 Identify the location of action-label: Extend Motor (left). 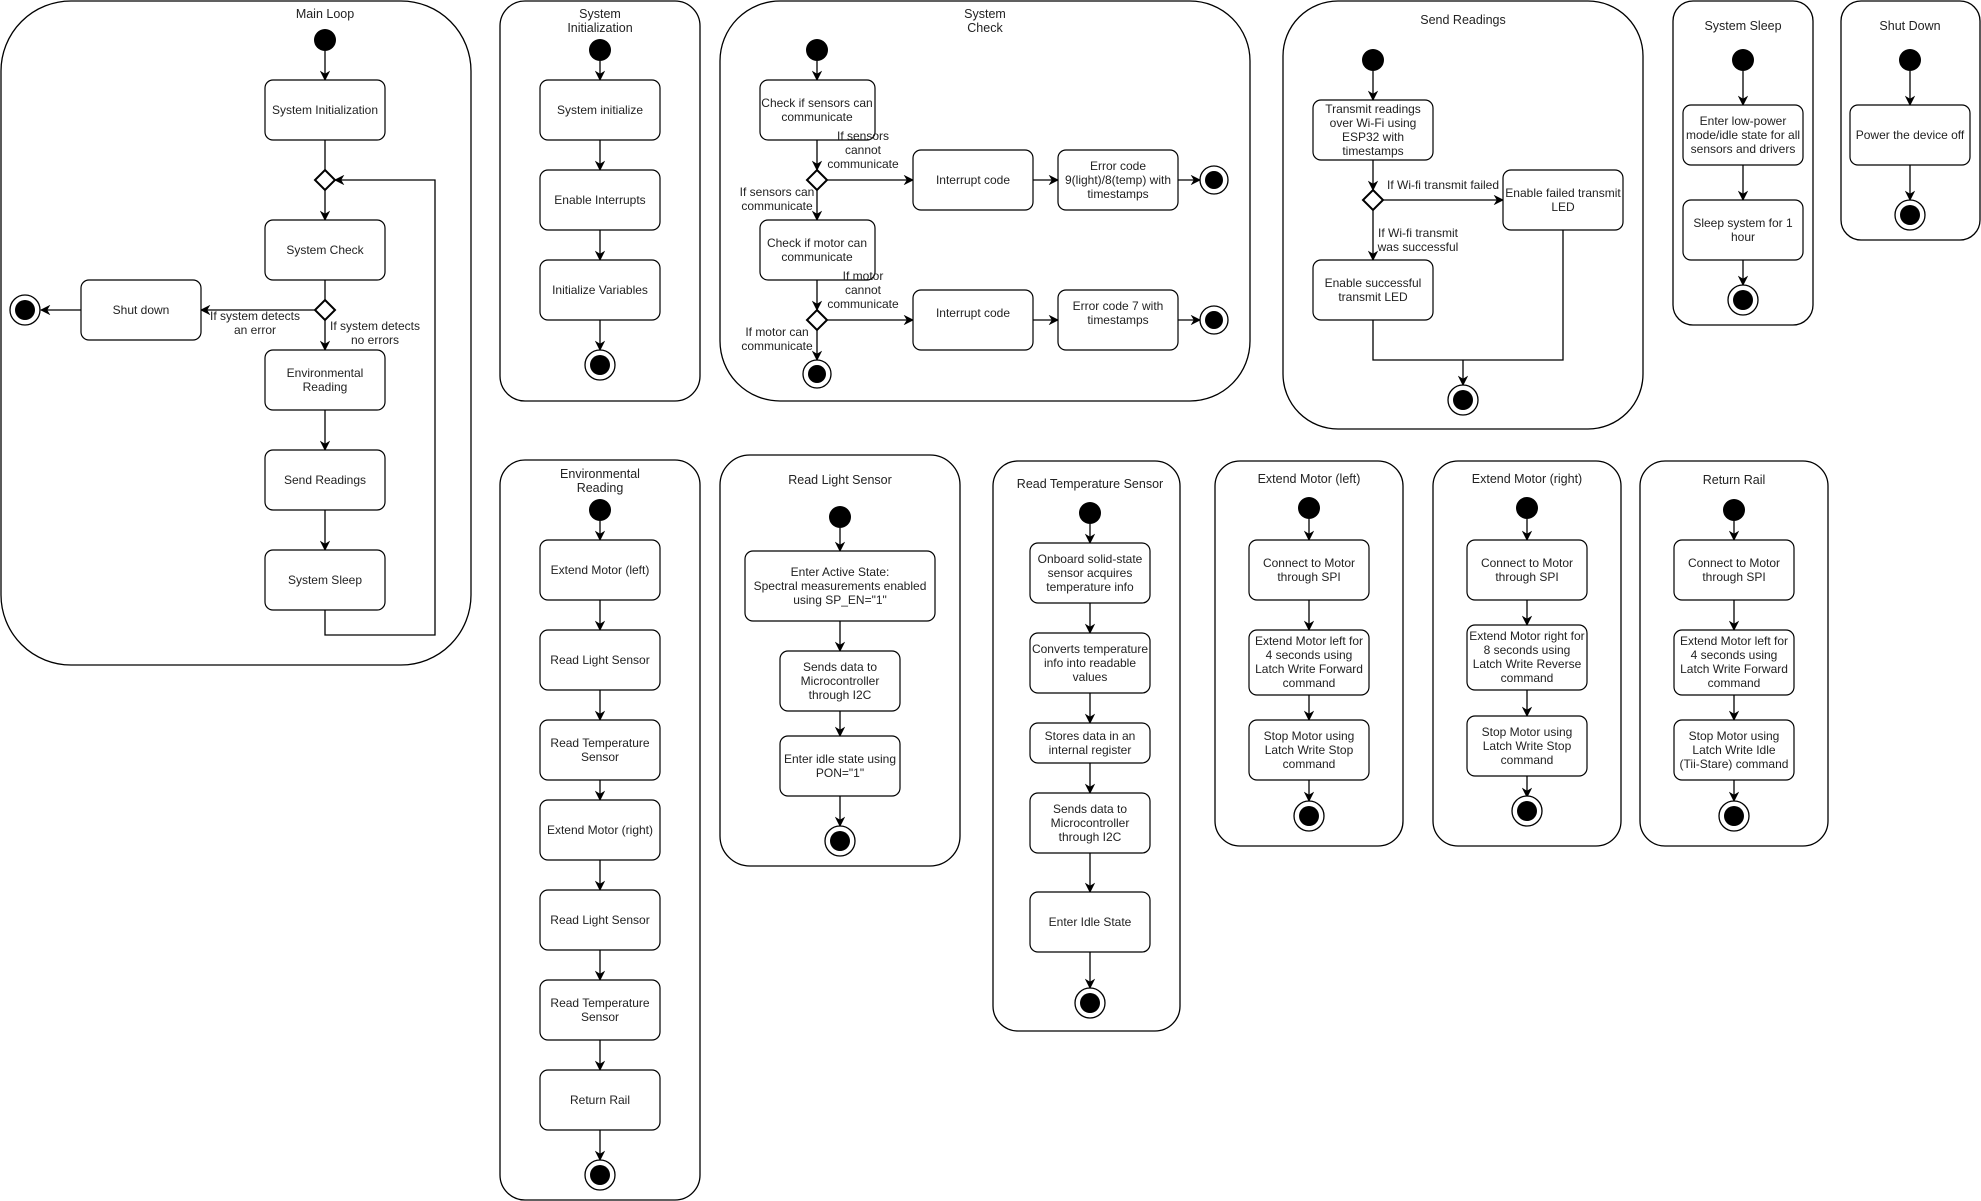
(600, 570).